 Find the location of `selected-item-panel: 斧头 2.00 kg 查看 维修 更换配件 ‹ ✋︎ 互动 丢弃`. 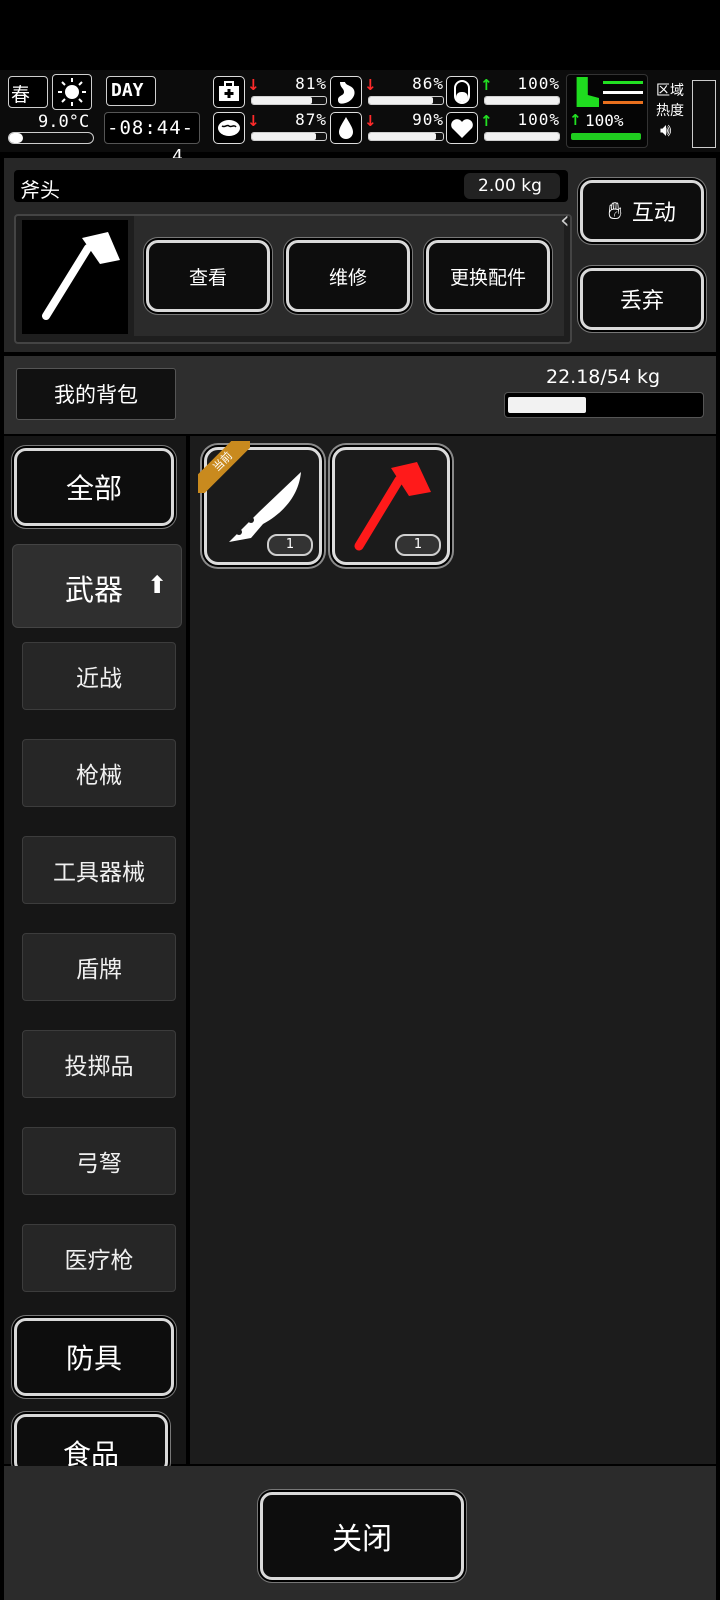

selected-item-panel: 斧头 2.00 kg 查看 维修 更换配件 ‹ ✋︎ 互动 丢弃 is located at coordinates (360, 255).